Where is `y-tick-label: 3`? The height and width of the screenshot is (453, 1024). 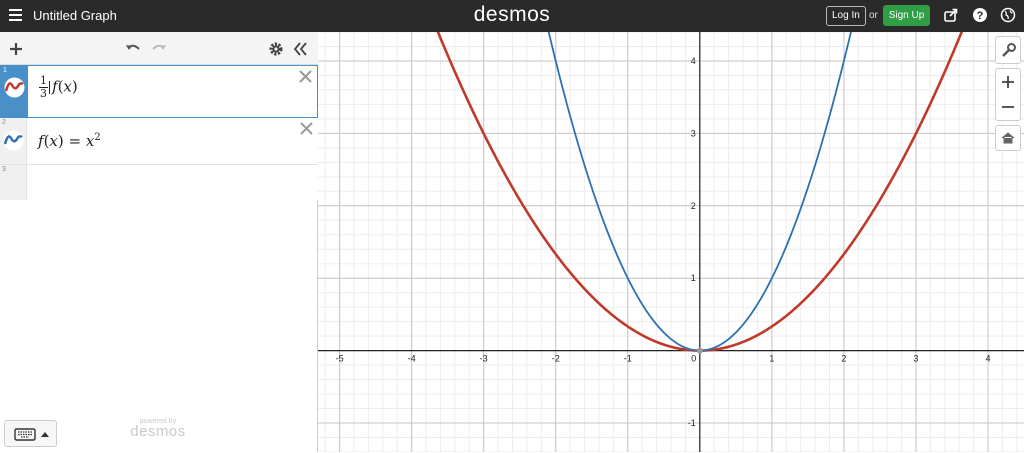 y-tick-label: 3 is located at coordinates (693, 133).